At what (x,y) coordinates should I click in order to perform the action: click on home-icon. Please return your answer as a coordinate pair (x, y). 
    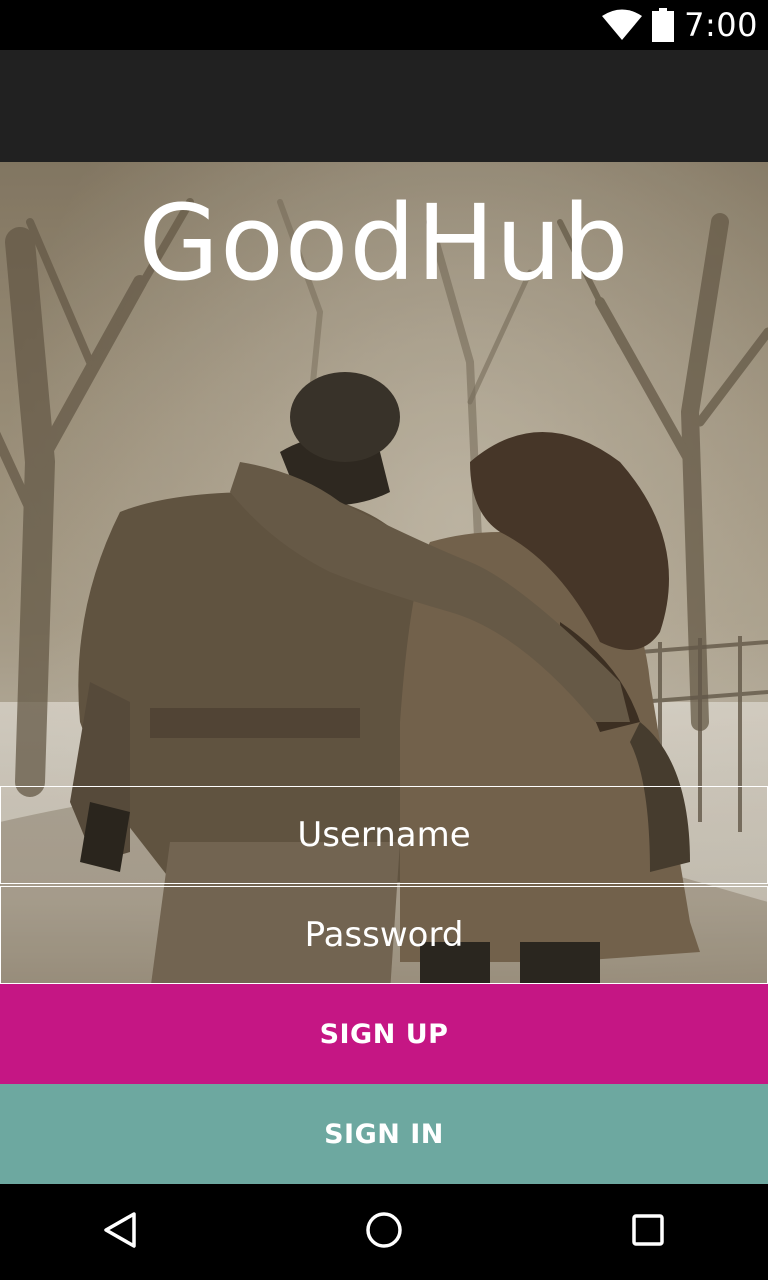
    Looking at the image, I should click on (384, 1232).